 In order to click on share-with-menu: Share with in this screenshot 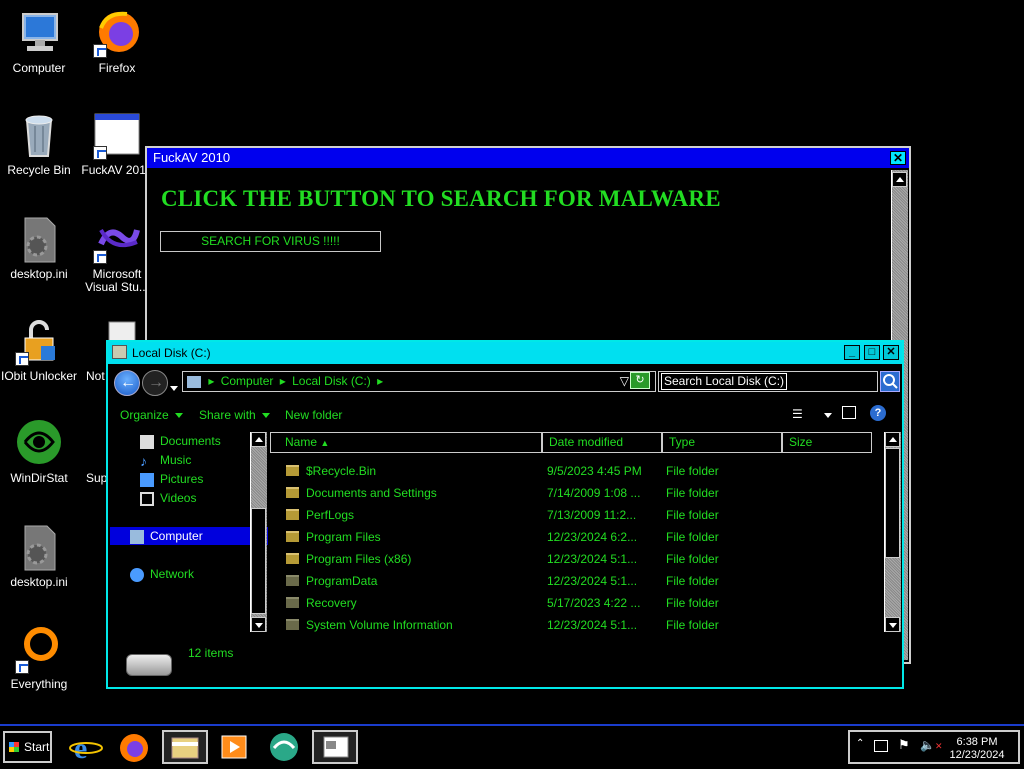, I will do `click(234, 415)`.